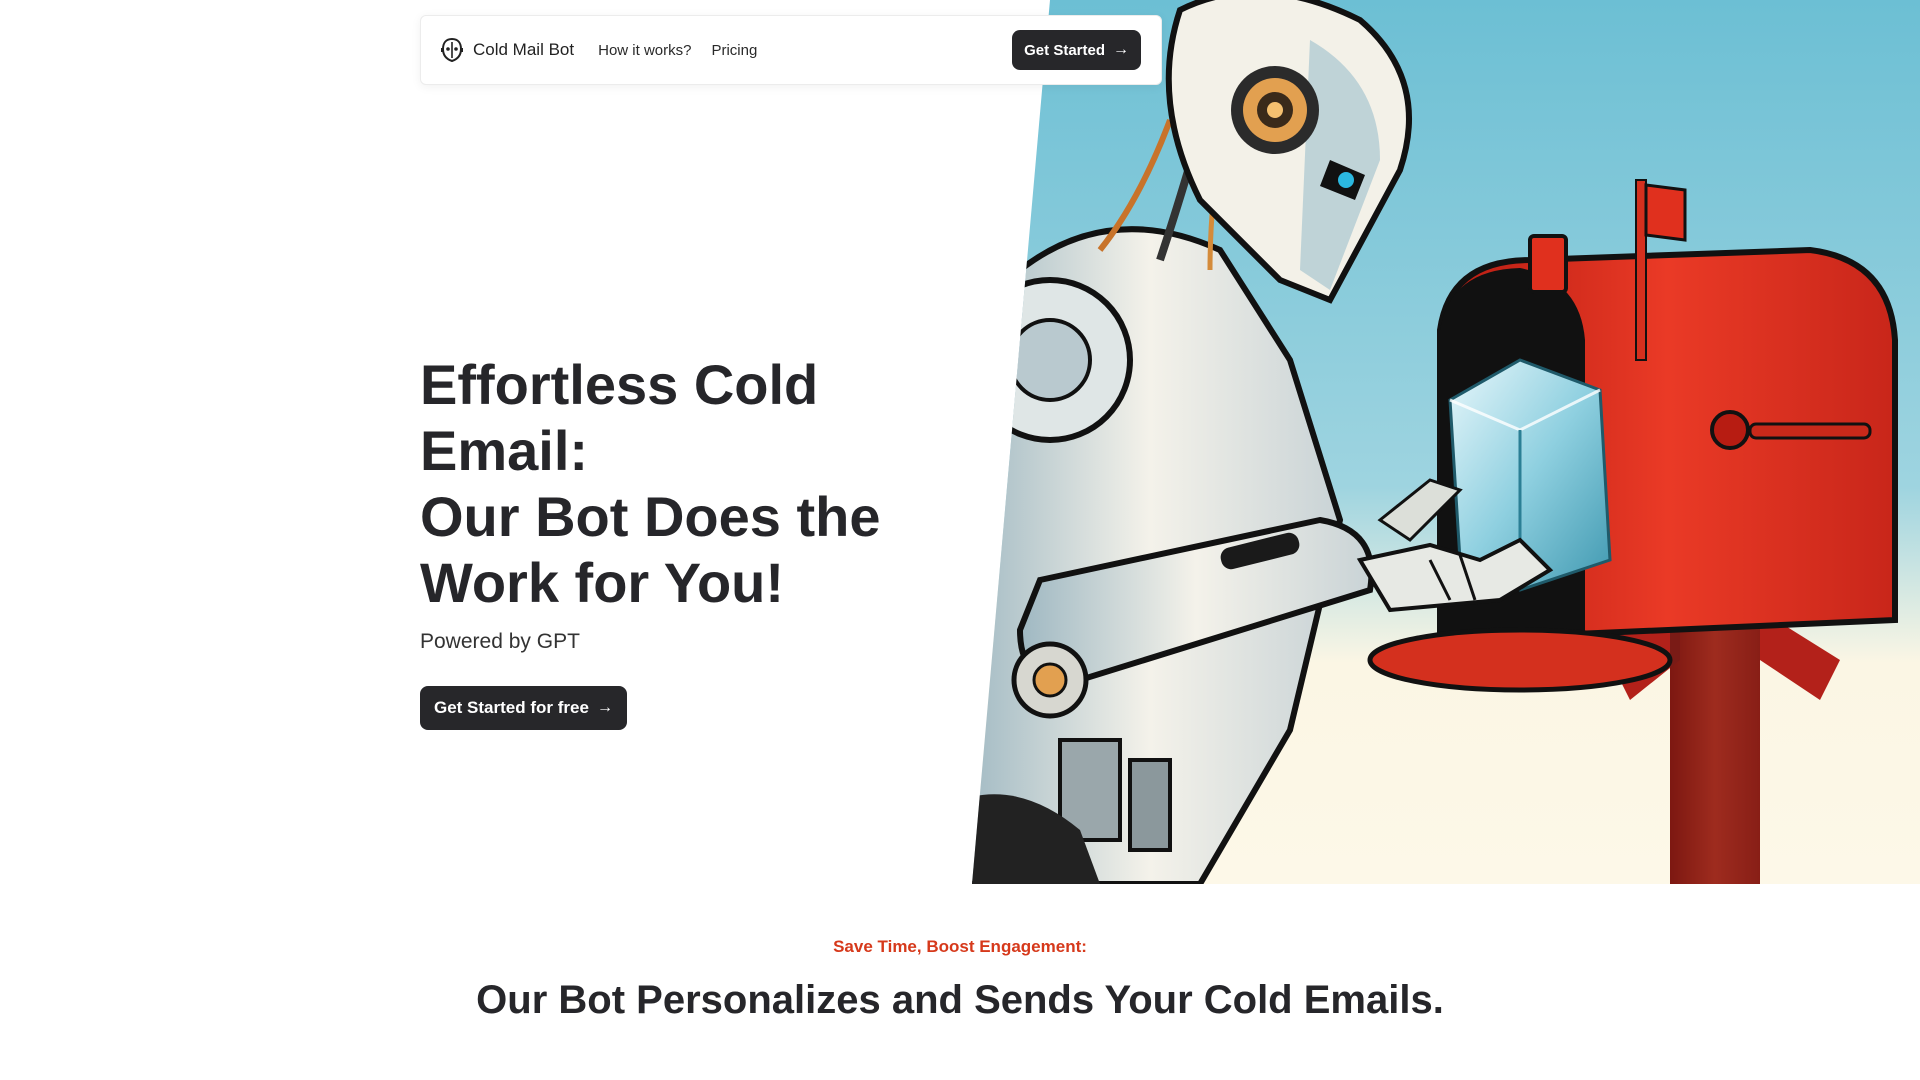  Describe the element at coordinates (1064, 50) in the screenshot. I see `get-started-label: Get Started` at that location.